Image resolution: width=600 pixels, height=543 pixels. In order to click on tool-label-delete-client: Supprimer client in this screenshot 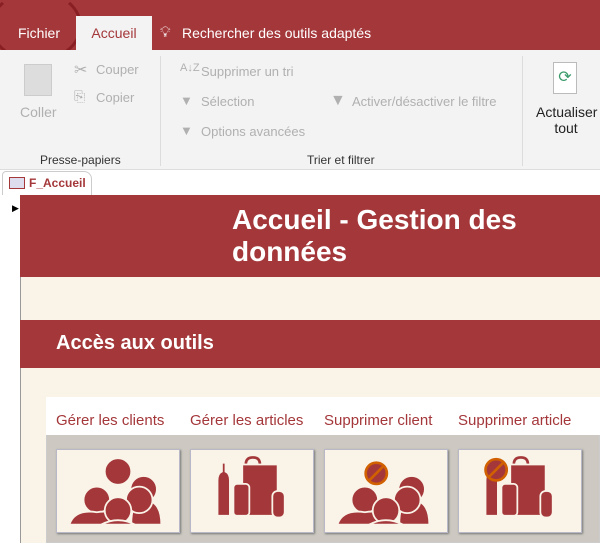, I will do `click(378, 420)`.